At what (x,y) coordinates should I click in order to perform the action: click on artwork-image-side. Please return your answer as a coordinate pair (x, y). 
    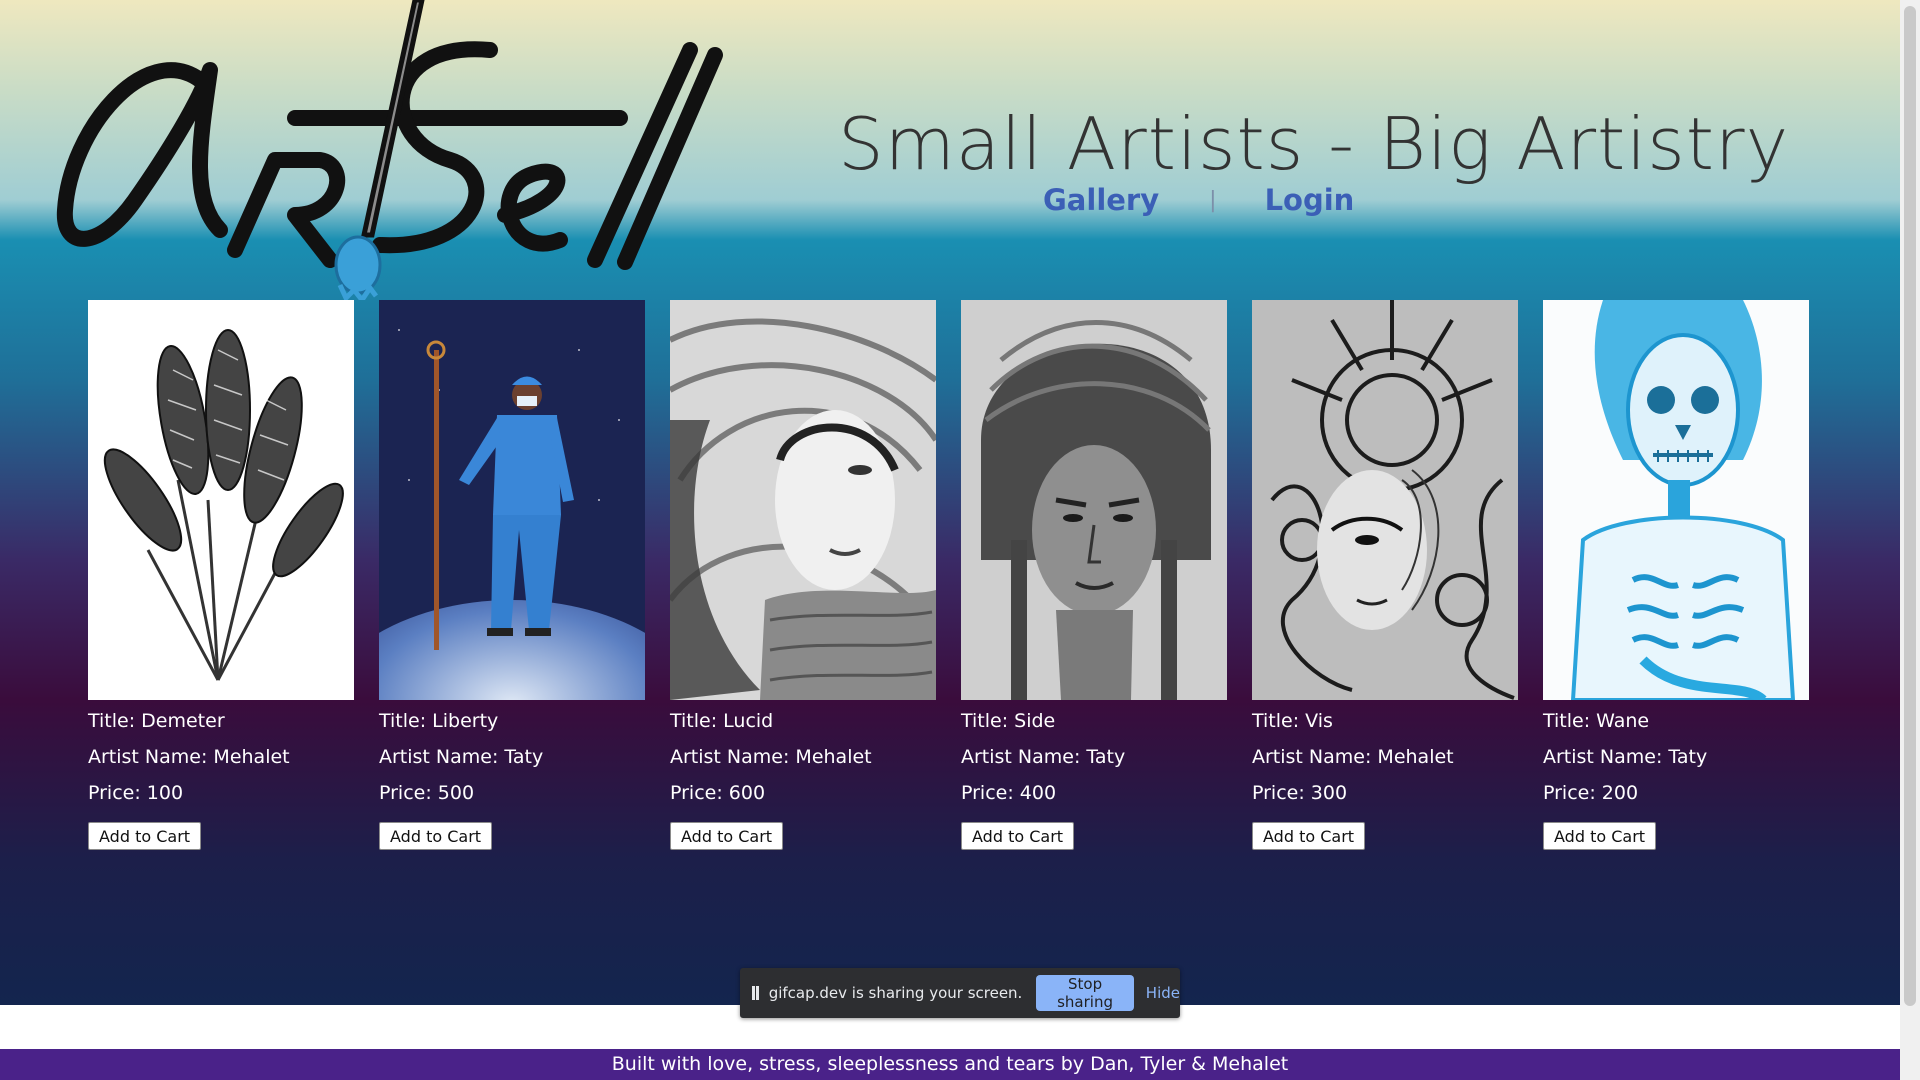
    Looking at the image, I should click on (1094, 500).